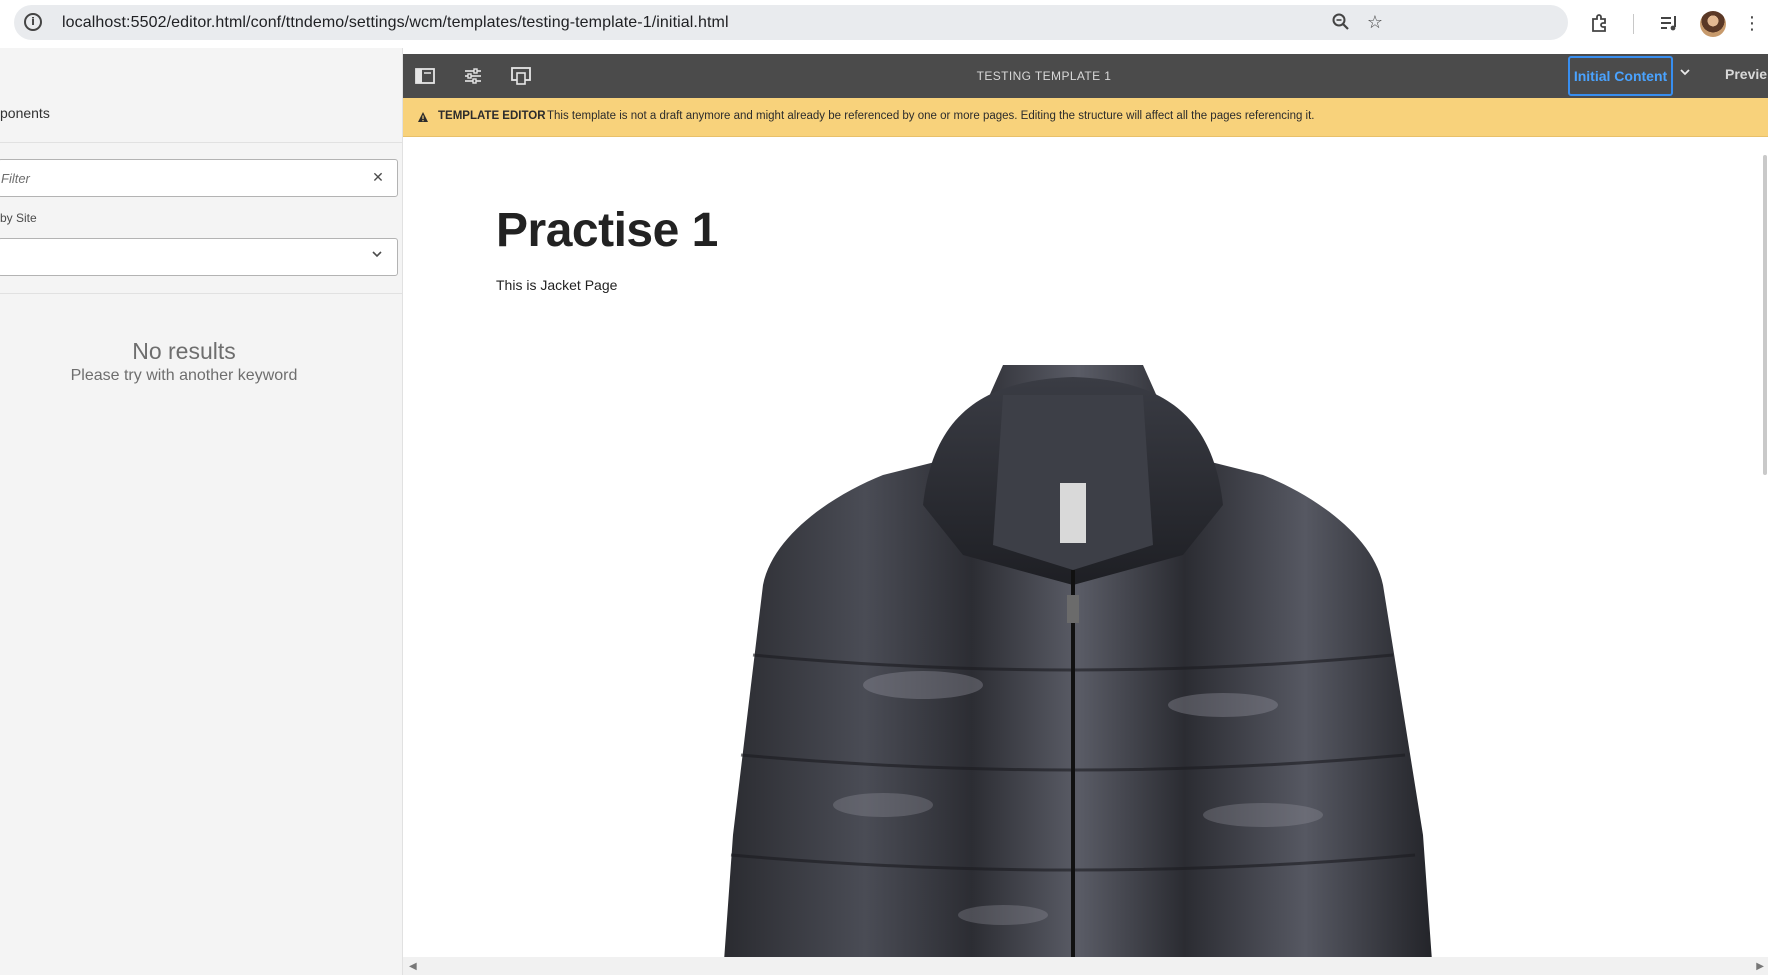 Image resolution: width=1768 pixels, height=975 pixels. I want to click on scroll-left-icon: ◀, so click(413, 966).